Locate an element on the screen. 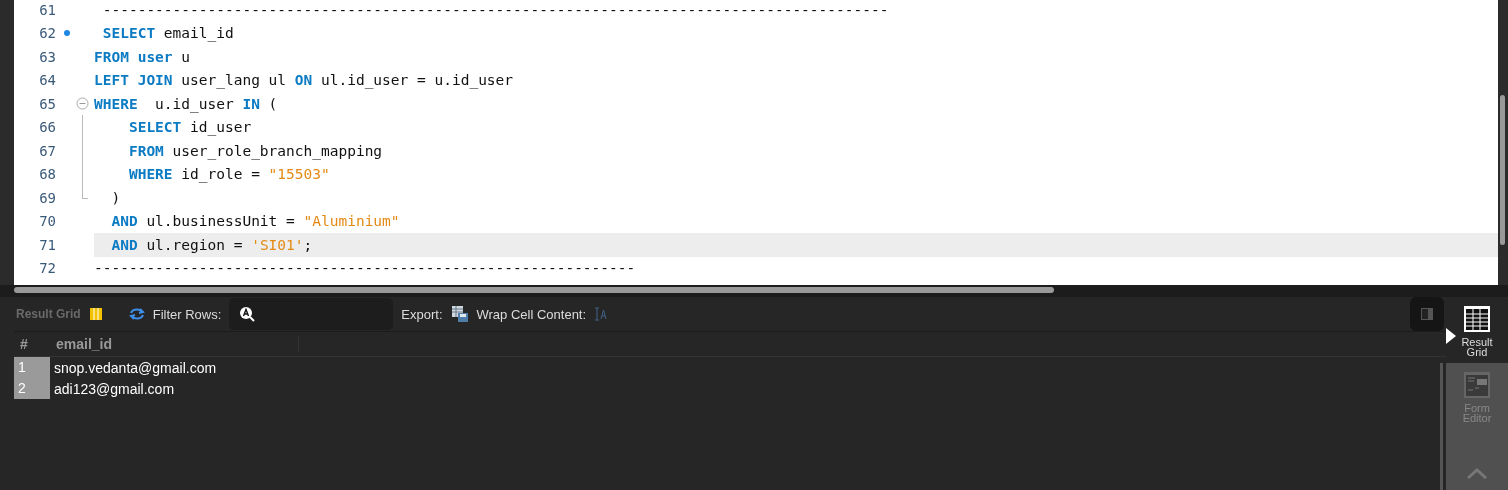 The width and height of the screenshot is (1508, 490). code-line: WHERE id_role = "15503" is located at coordinates (229, 175).